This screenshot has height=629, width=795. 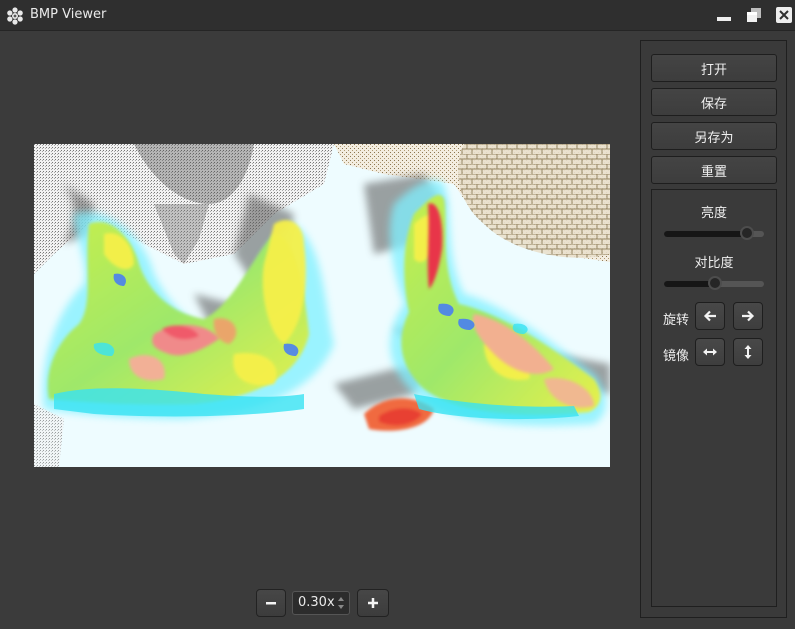 I want to click on brightness-slider-handle, so click(x=747, y=233).